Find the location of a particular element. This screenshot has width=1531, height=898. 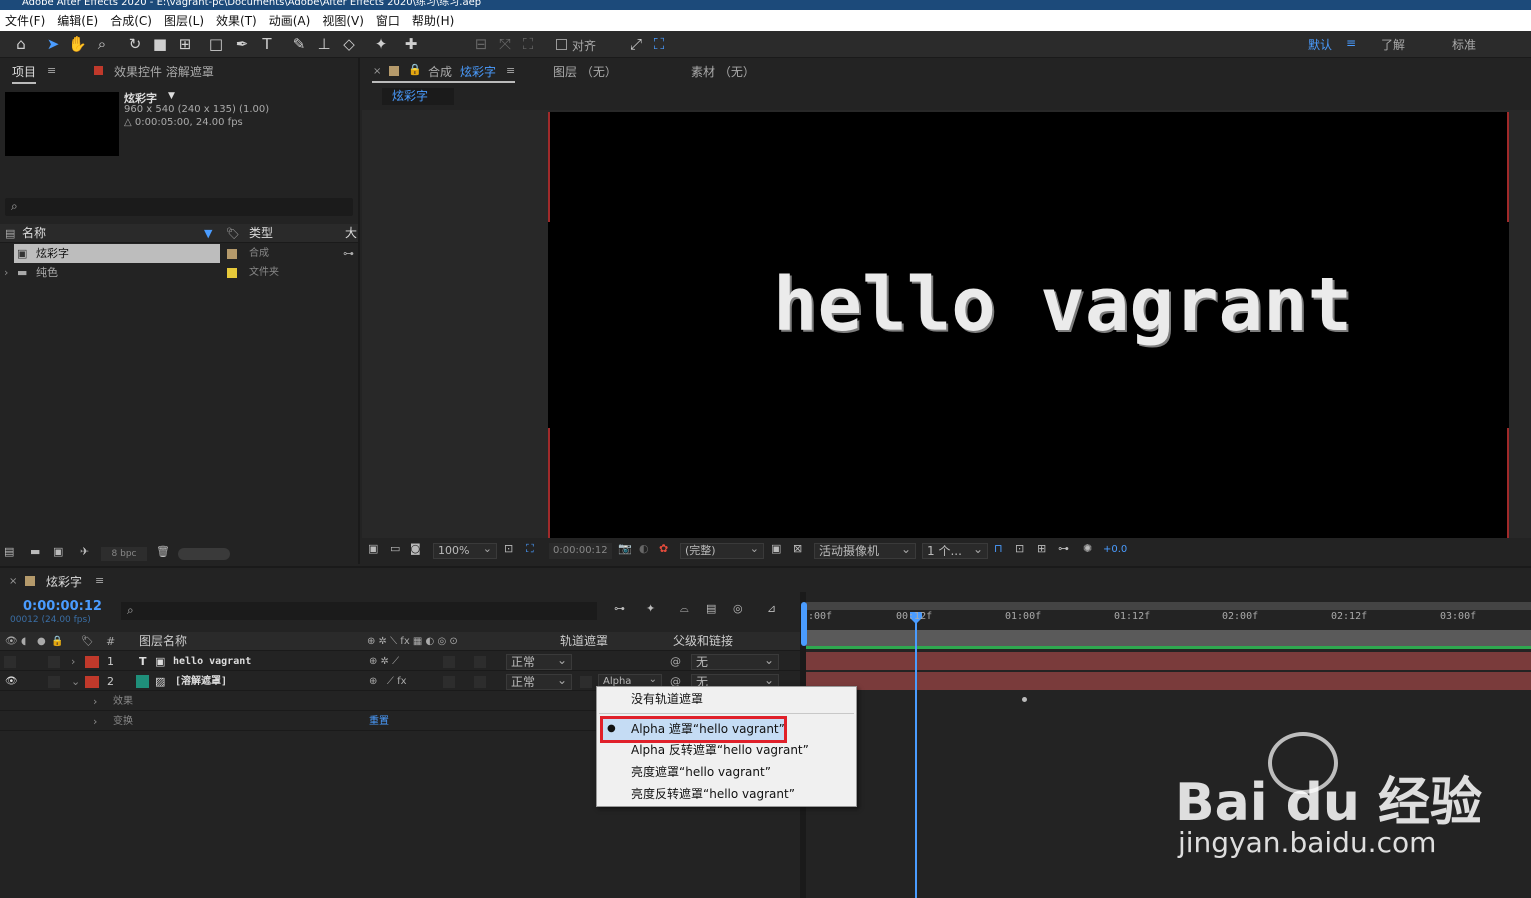

new-comp-icon: ▣ is located at coordinates (58, 551).